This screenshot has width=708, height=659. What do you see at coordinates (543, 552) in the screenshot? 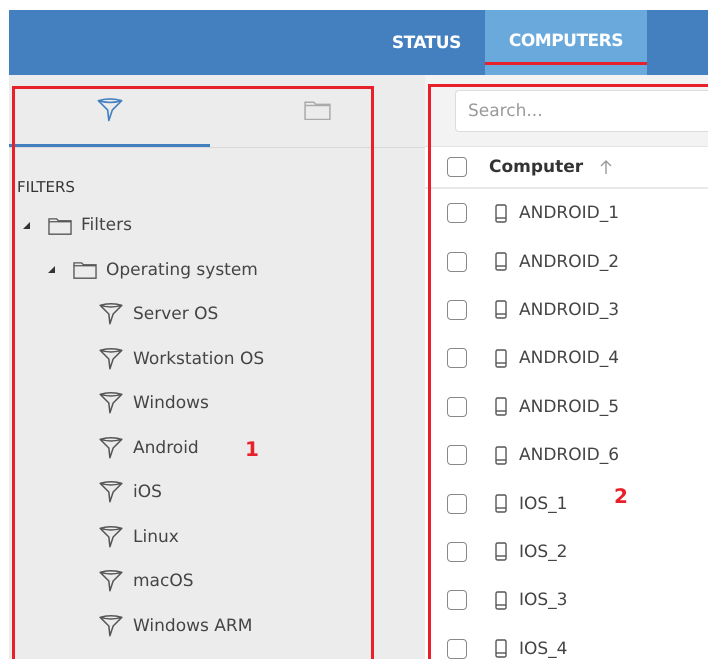
I see `table-cell: IOS_2` at bounding box center [543, 552].